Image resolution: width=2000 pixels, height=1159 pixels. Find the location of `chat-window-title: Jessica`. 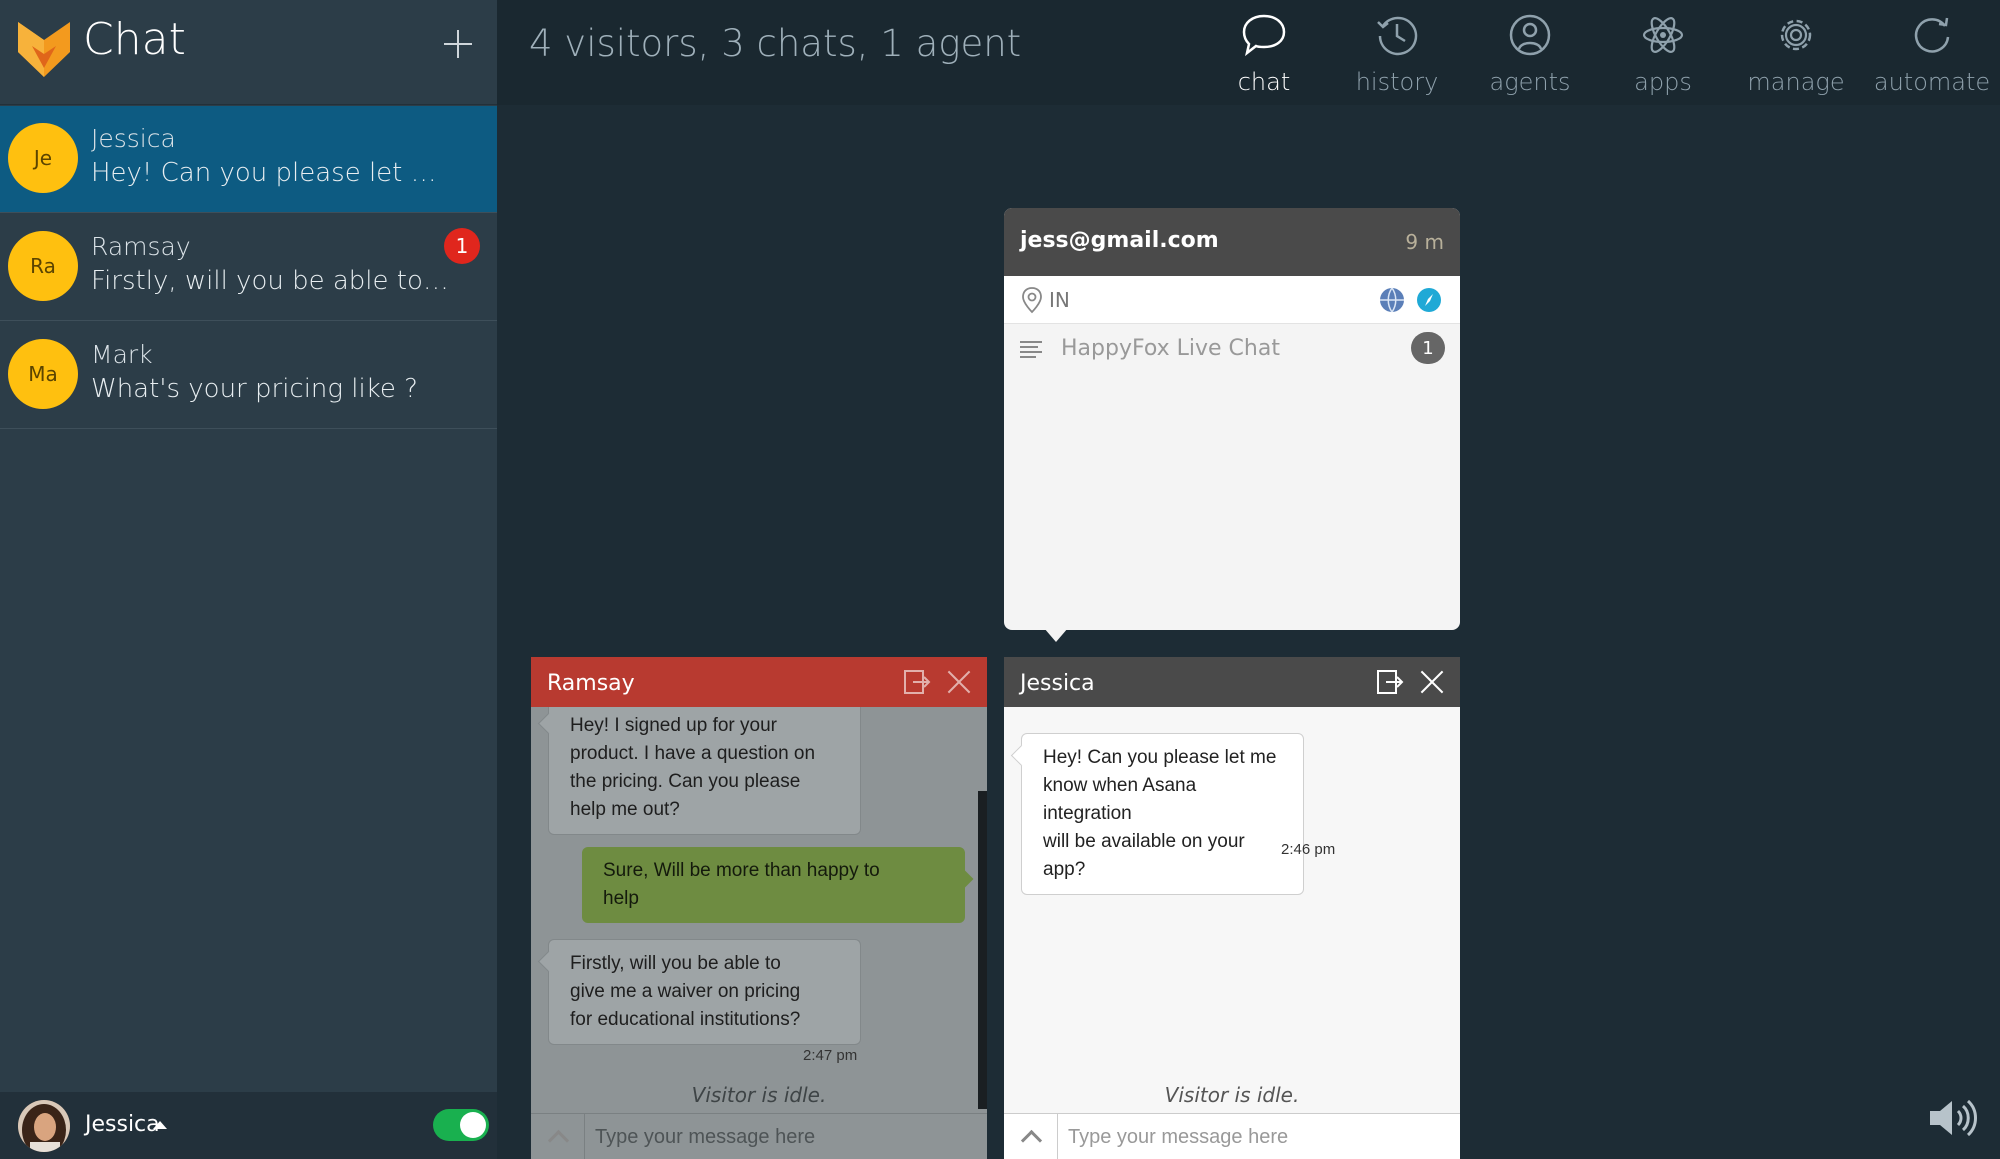

chat-window-title: Jessica is located at coordinates (1057, 683).